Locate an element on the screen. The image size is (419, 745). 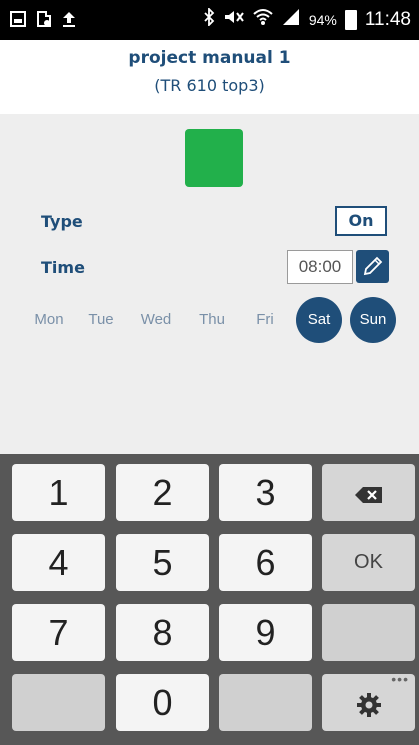
key-6: 6 is located at coordinates (265, 562).